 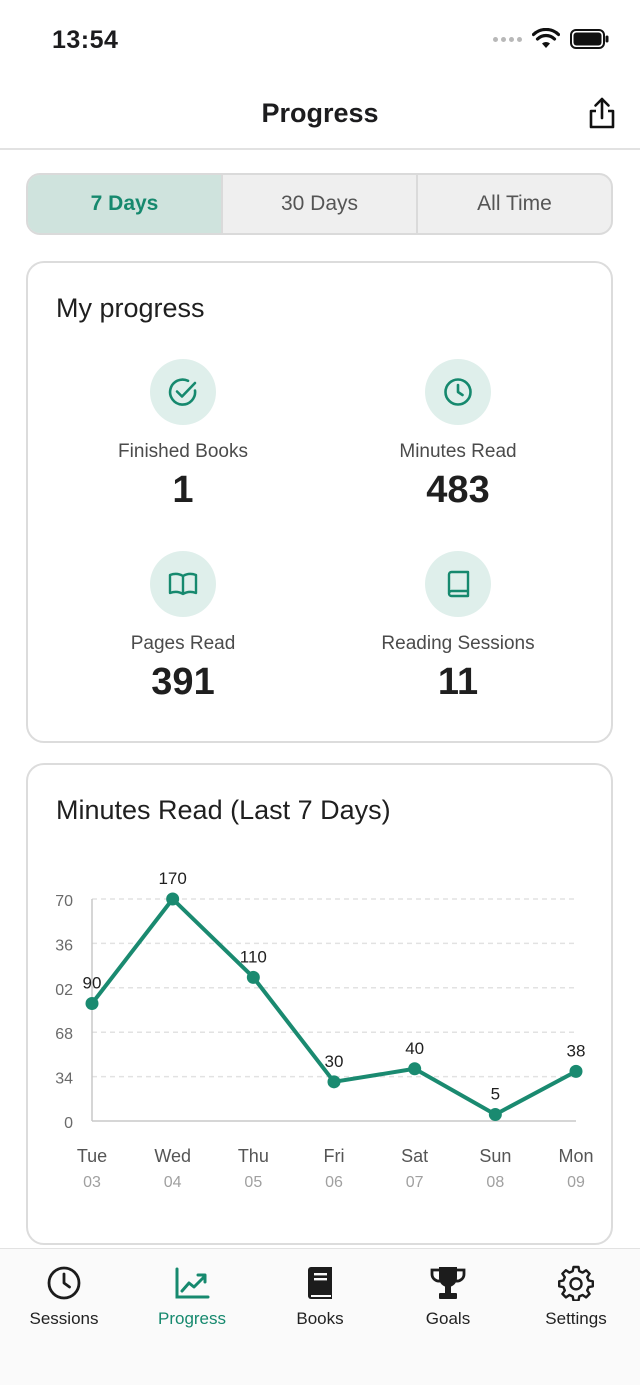 I want to click on stat-pages-read: Pages Read 391, so click(x=183, y=627).